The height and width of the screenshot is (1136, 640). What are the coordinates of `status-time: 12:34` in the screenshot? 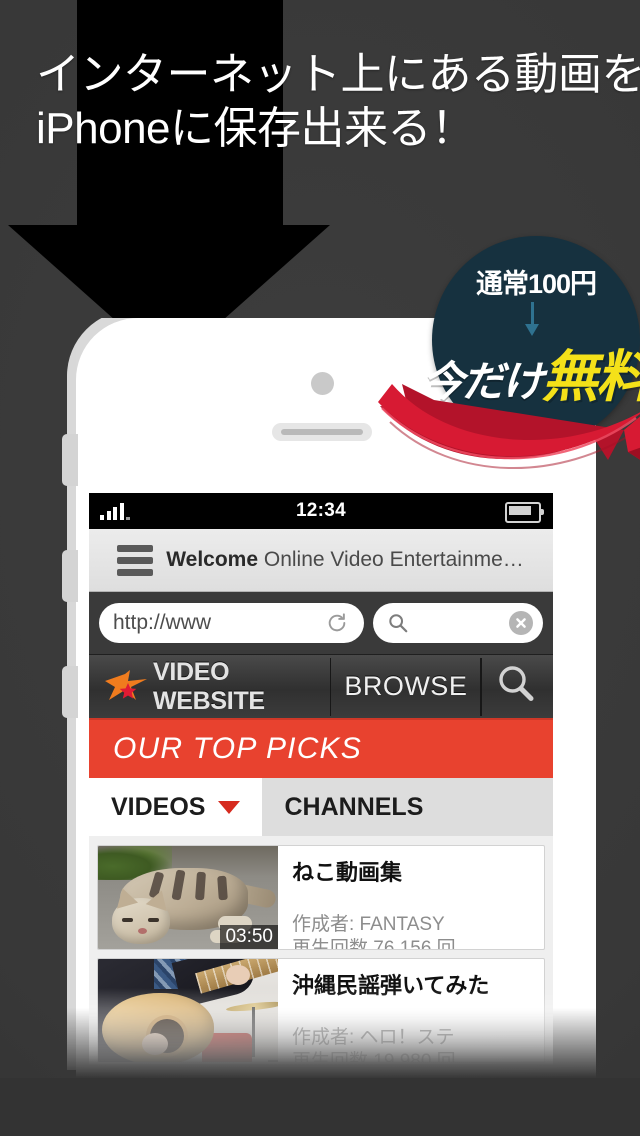 It's located at (321, 510).